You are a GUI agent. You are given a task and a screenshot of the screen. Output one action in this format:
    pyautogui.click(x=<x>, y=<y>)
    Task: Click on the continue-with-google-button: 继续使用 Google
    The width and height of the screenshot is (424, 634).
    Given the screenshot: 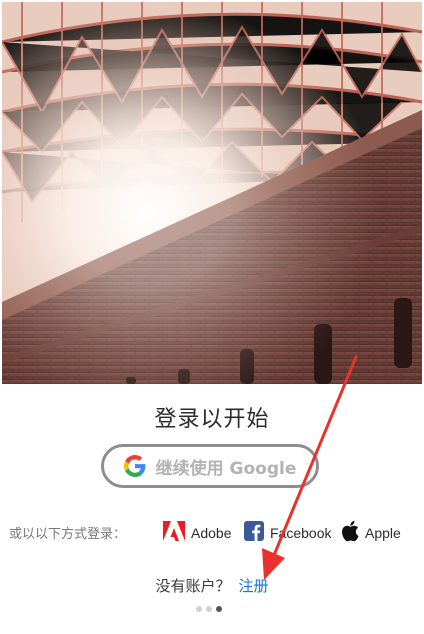 What is the action you would take?
    pyautogui.click(x=210, y=466)
    